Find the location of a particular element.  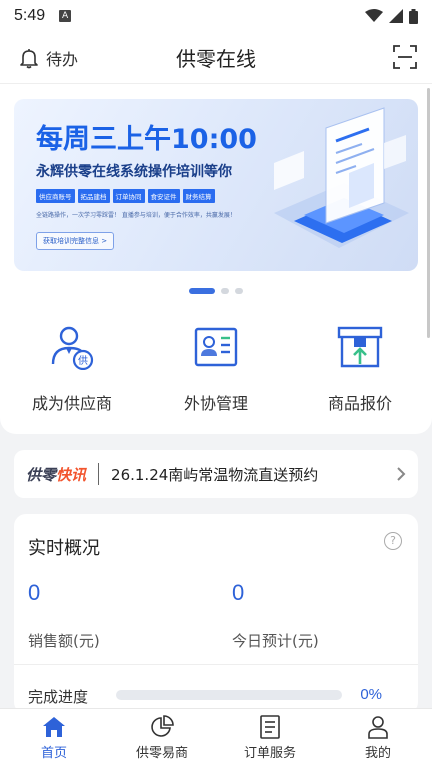

svg-text: 供 is located at coordinates (83, 360).